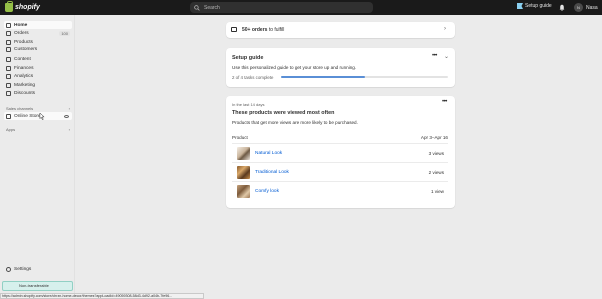 The image size is (602, 299). Describe the element at coordinates (38, 59) in the screenshot. I see `sidebar-item-content: Content` at that location.